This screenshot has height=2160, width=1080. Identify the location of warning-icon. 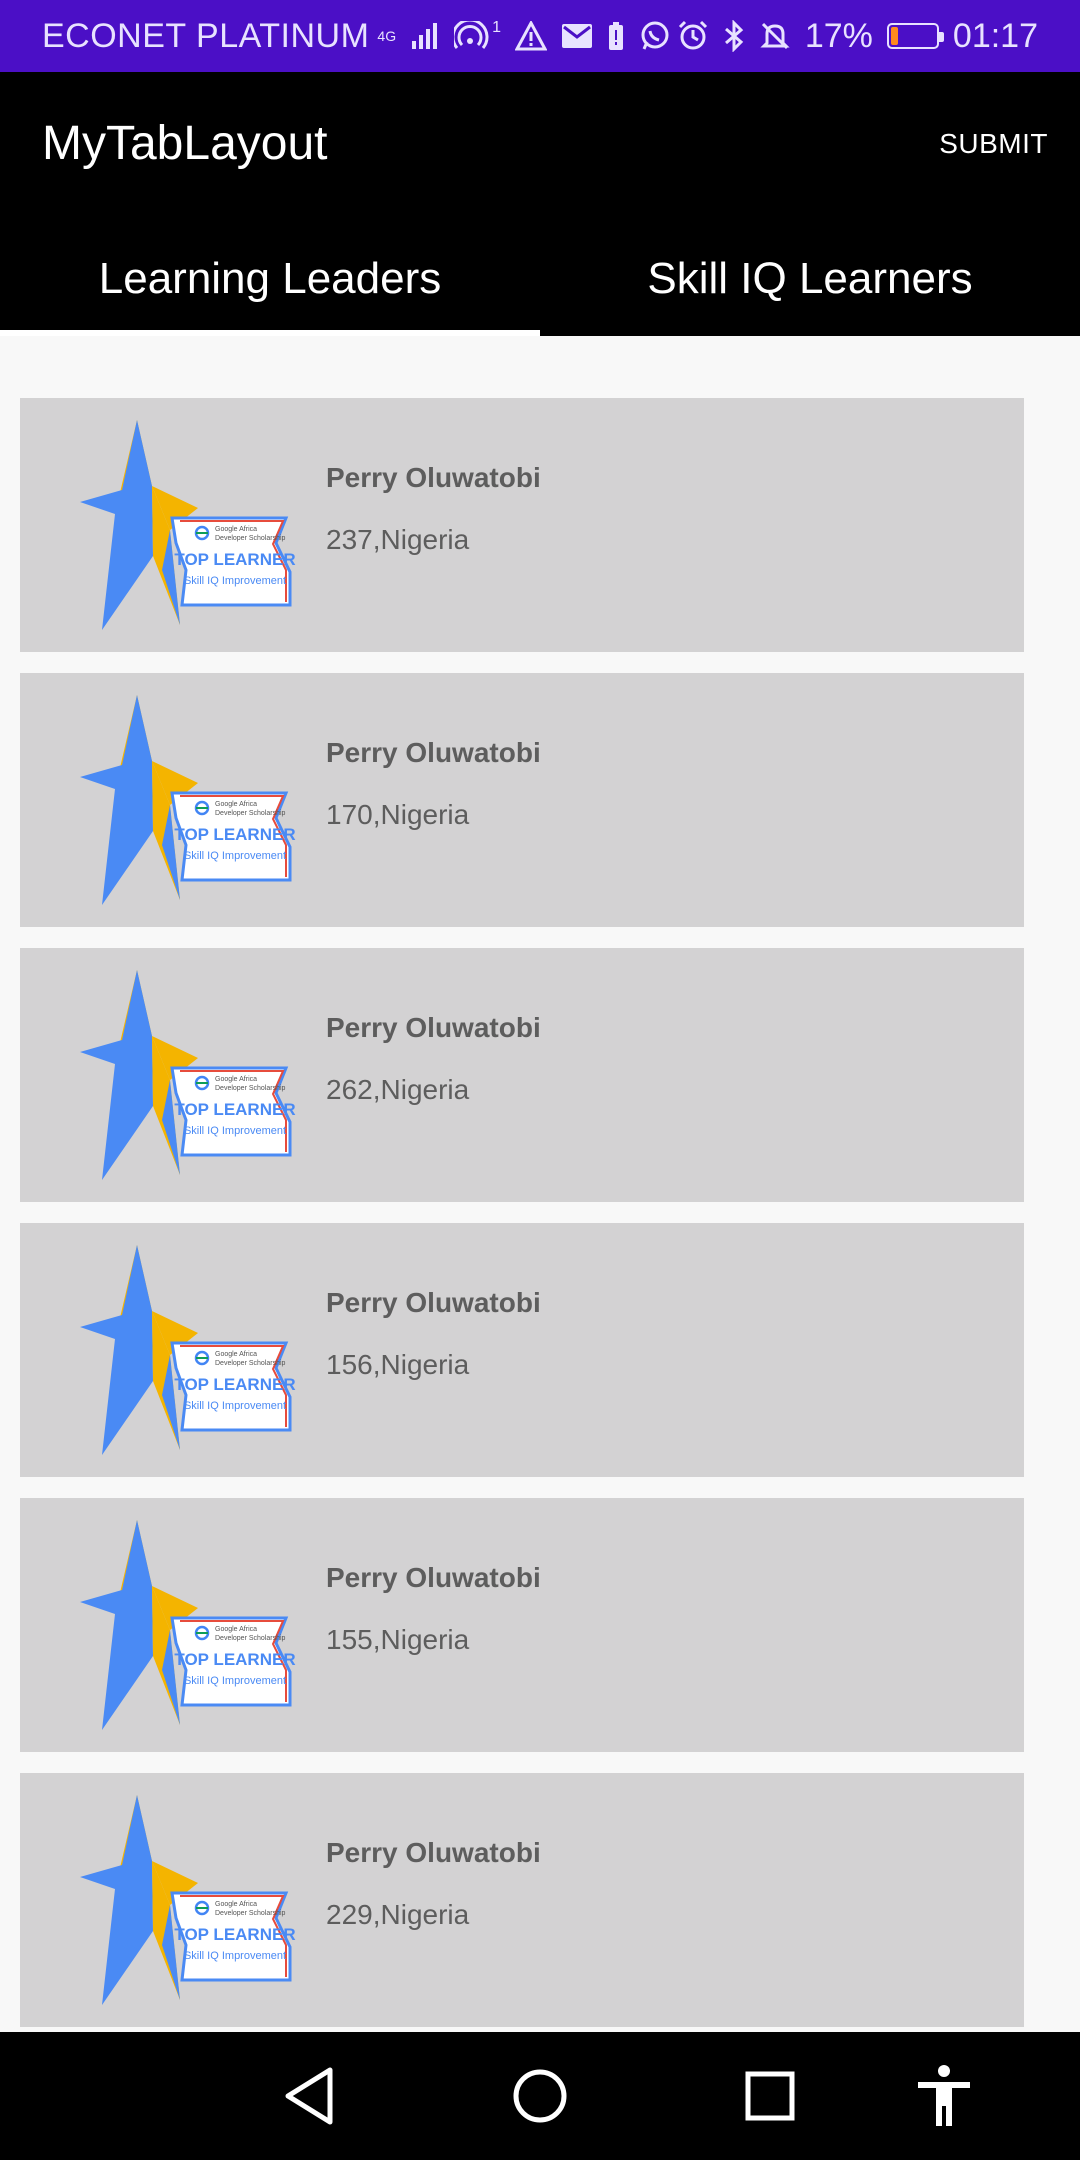
(531, 36).